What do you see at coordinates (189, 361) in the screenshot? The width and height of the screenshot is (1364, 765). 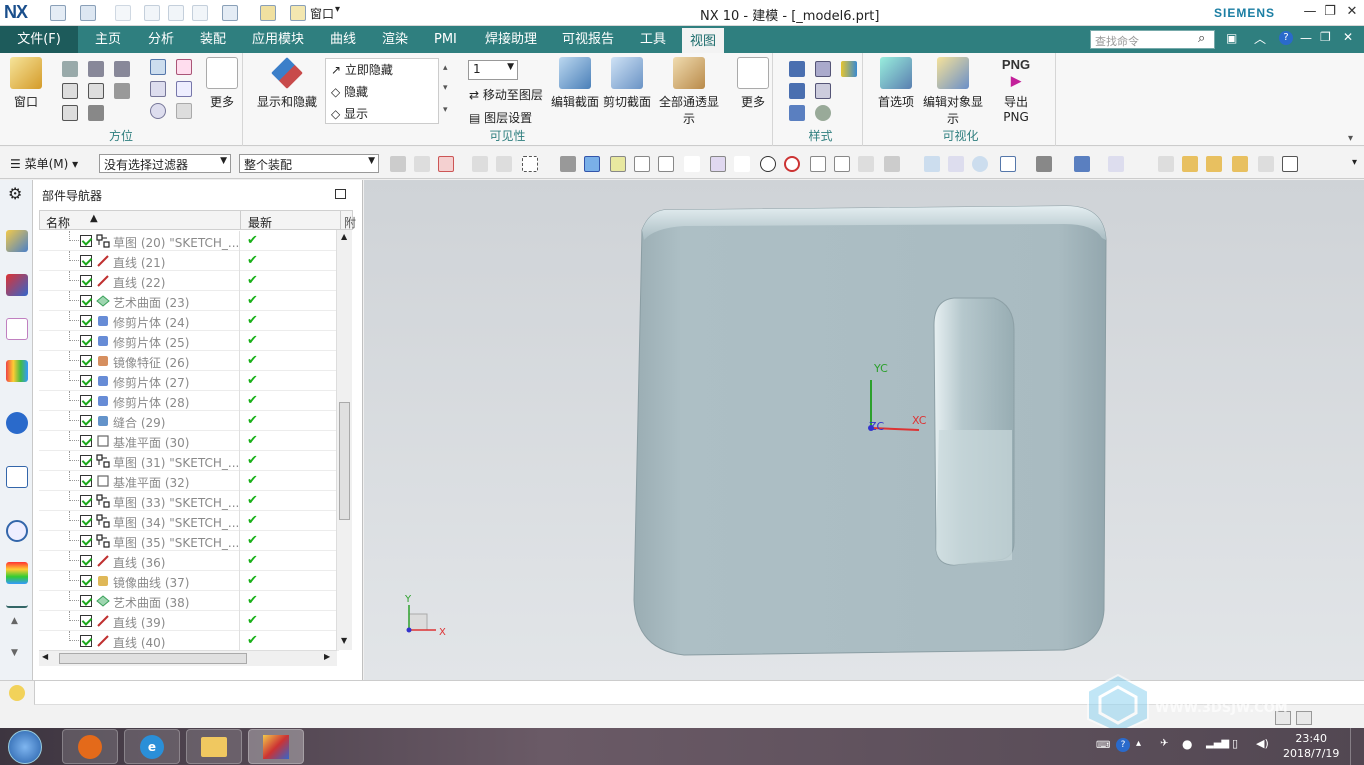 I see `feature-row: 镜像特征 (26) ✔` at bounding box center [189, 361].